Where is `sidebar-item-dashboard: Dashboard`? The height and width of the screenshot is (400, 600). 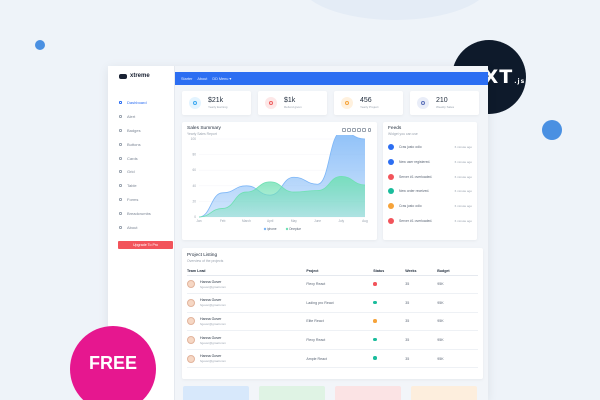 sidebar-item-dashboard: Dashboard is located at coordinates (141, 103).